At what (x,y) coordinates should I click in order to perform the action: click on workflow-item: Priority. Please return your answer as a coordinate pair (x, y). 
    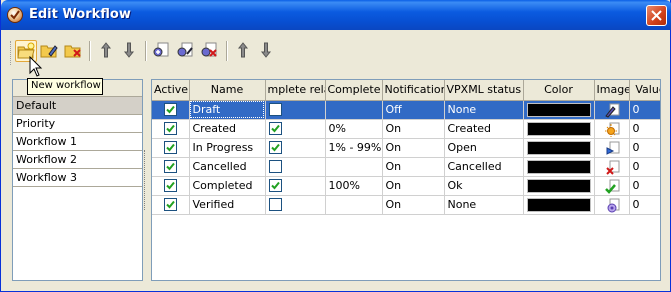
    Looking at the image, I should click on (77, 124).